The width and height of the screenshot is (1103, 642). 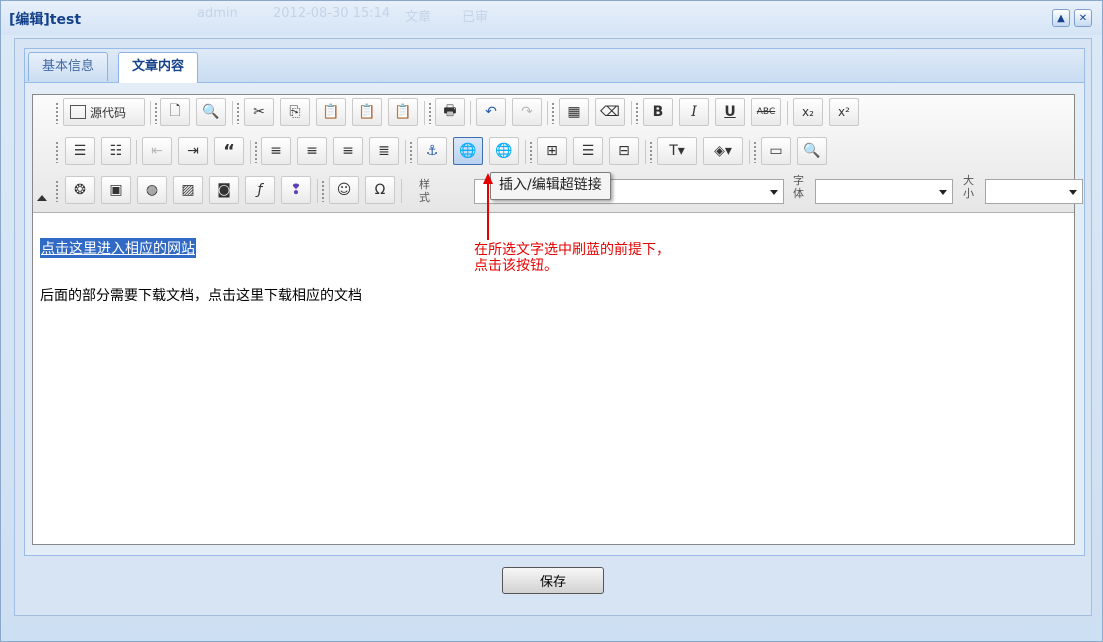 What do you see at coordinates (118, 248) in the screenshot?
I see `selected-link-text: 点击这里进入相应的网站` at bounding box center [118, 248].